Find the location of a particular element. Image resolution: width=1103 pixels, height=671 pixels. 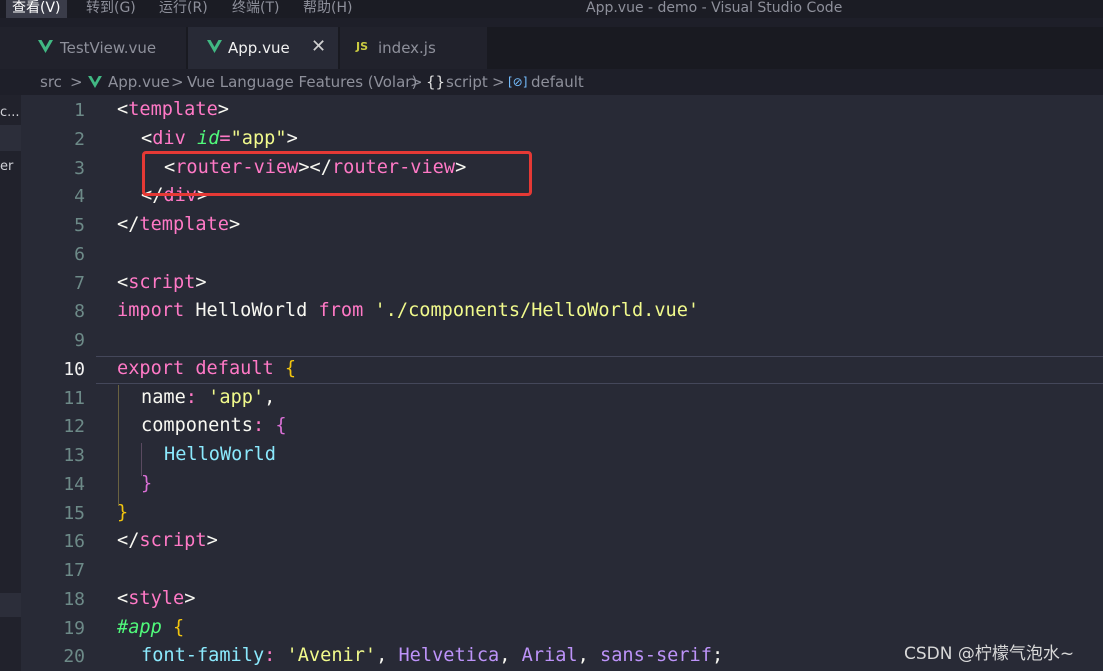

menu-go: 转到(G) is located at coordinates (111, 9).